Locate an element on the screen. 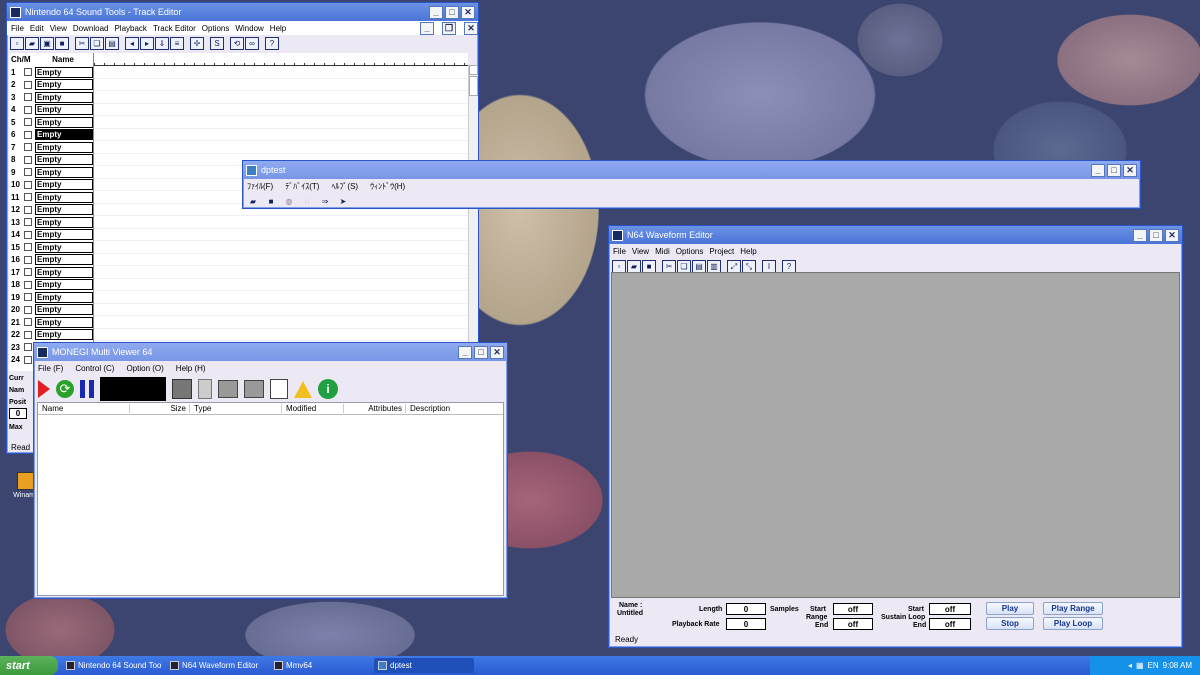 Image resolution: width=1200 pixels, height=675 pixels. loop-start-field: off is located at coordinates (950, 609).